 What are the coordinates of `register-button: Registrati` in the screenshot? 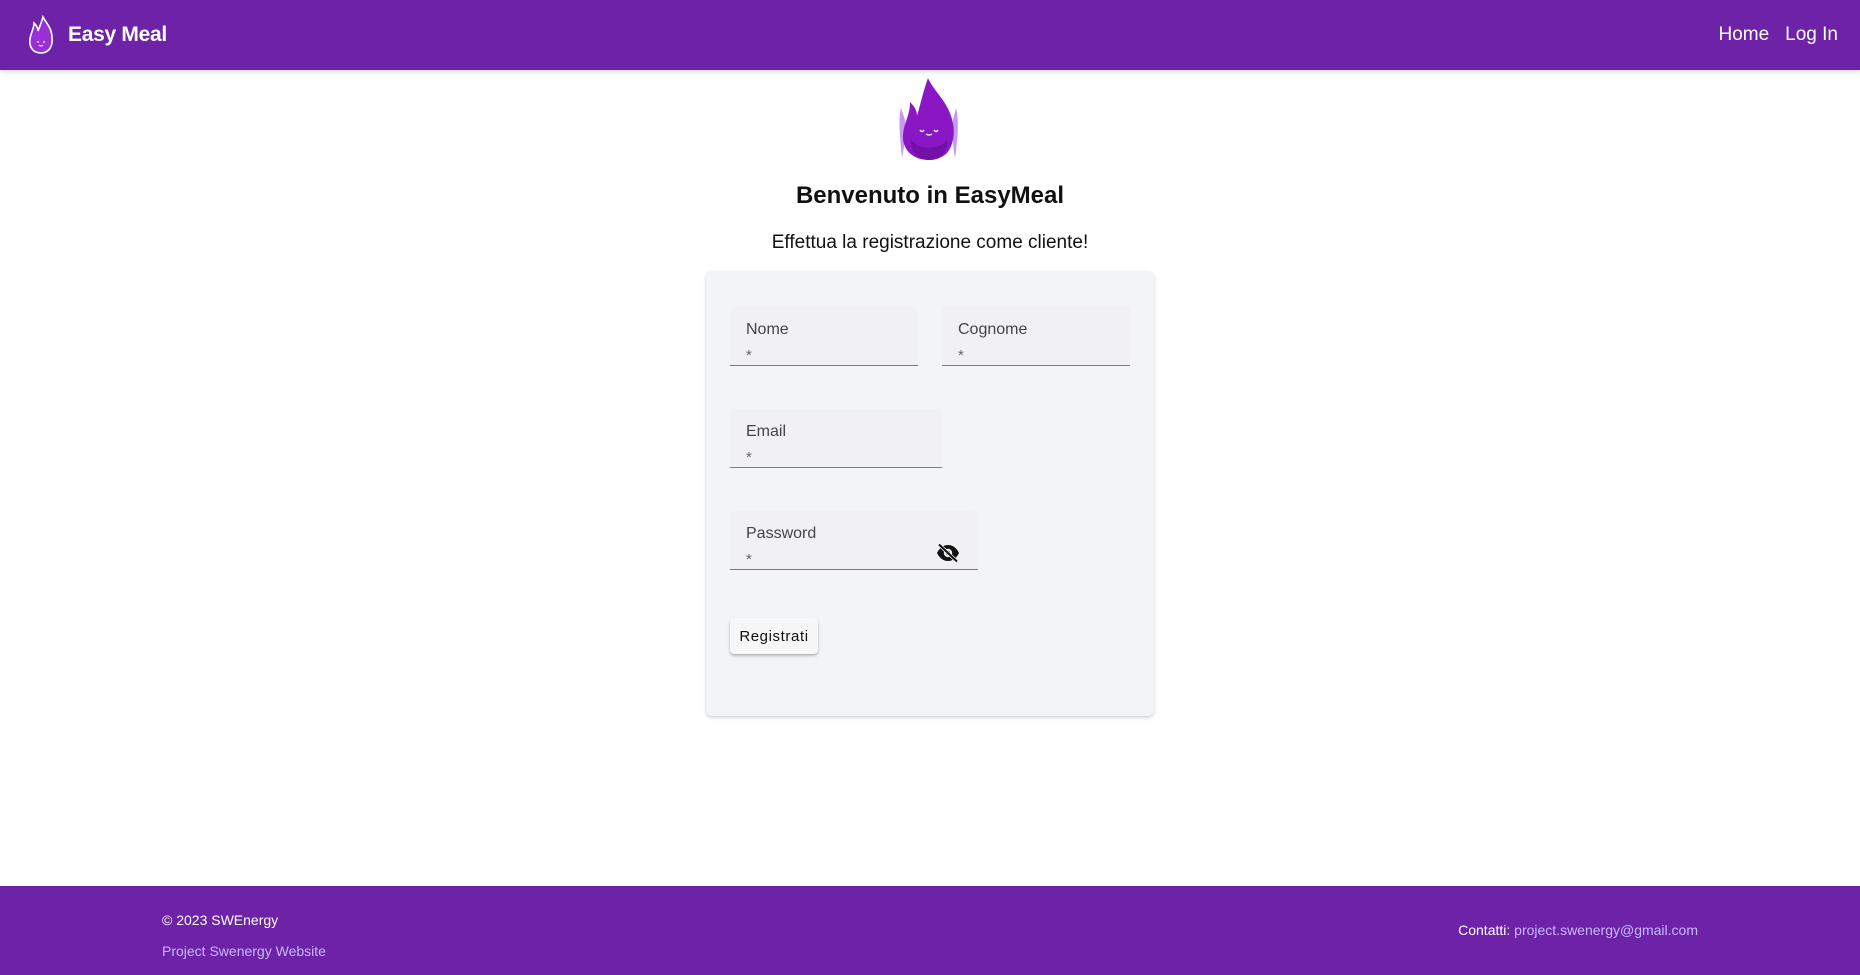 It's located at (774, 636).